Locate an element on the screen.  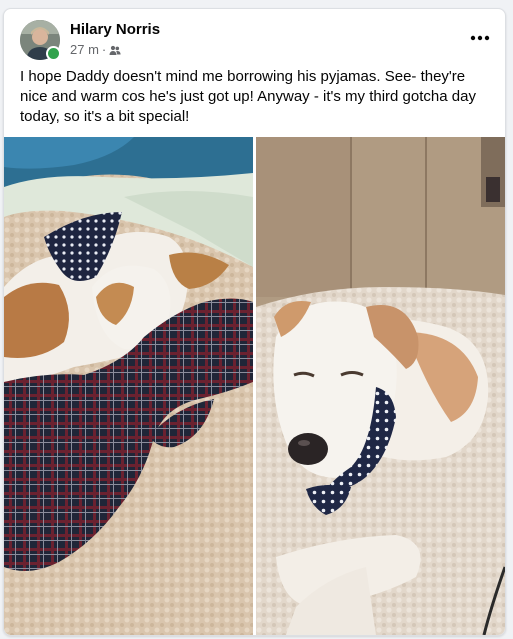
post-timestamp: 27 m is located at coordinates (84, 49).